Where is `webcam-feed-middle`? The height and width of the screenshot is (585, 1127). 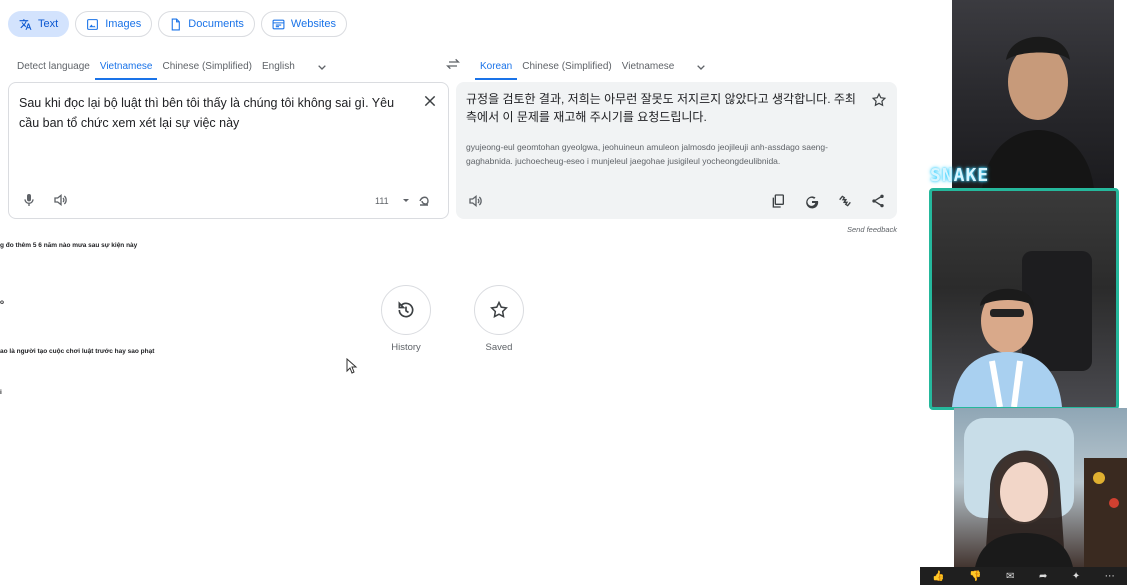
webcam-feed-middle is located at coordinates (1024, 299).